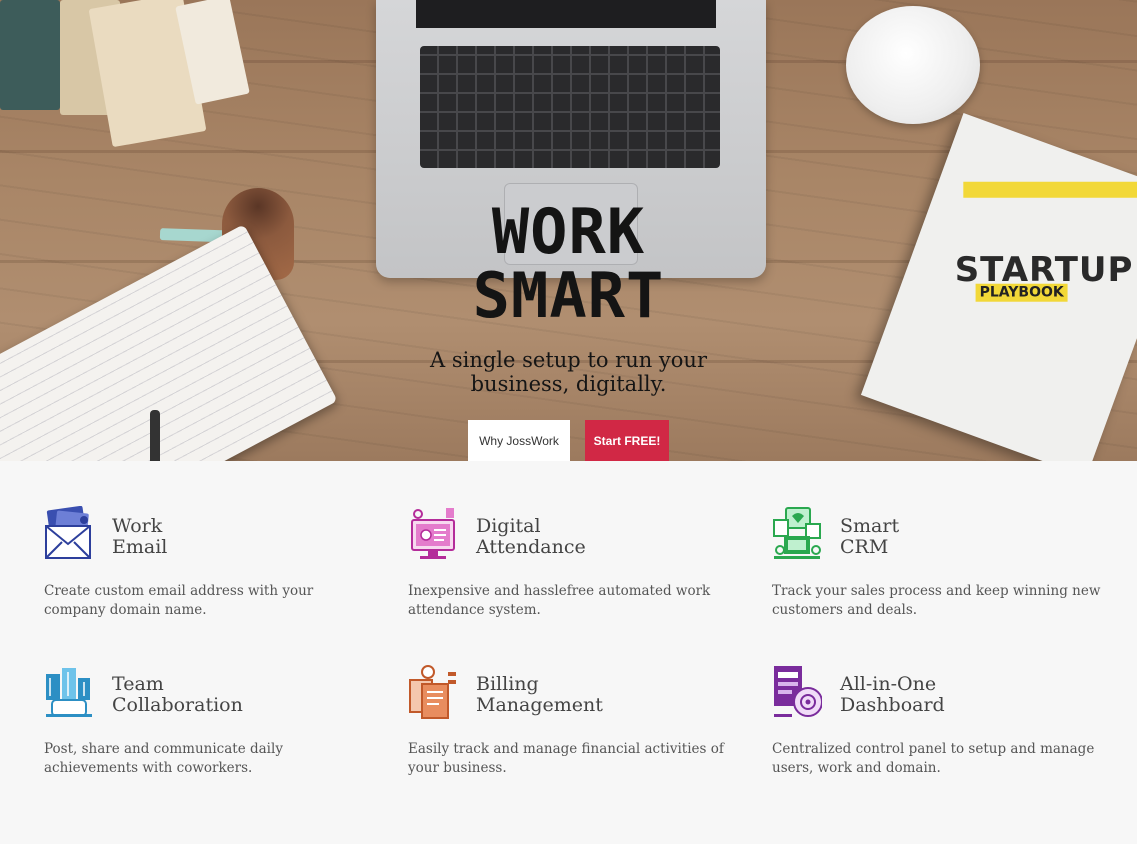 This screenshot has height=844, width=1137. Describe the element at coordinates (433, 692) in the screenshot. I see `billing-icon` at that location.